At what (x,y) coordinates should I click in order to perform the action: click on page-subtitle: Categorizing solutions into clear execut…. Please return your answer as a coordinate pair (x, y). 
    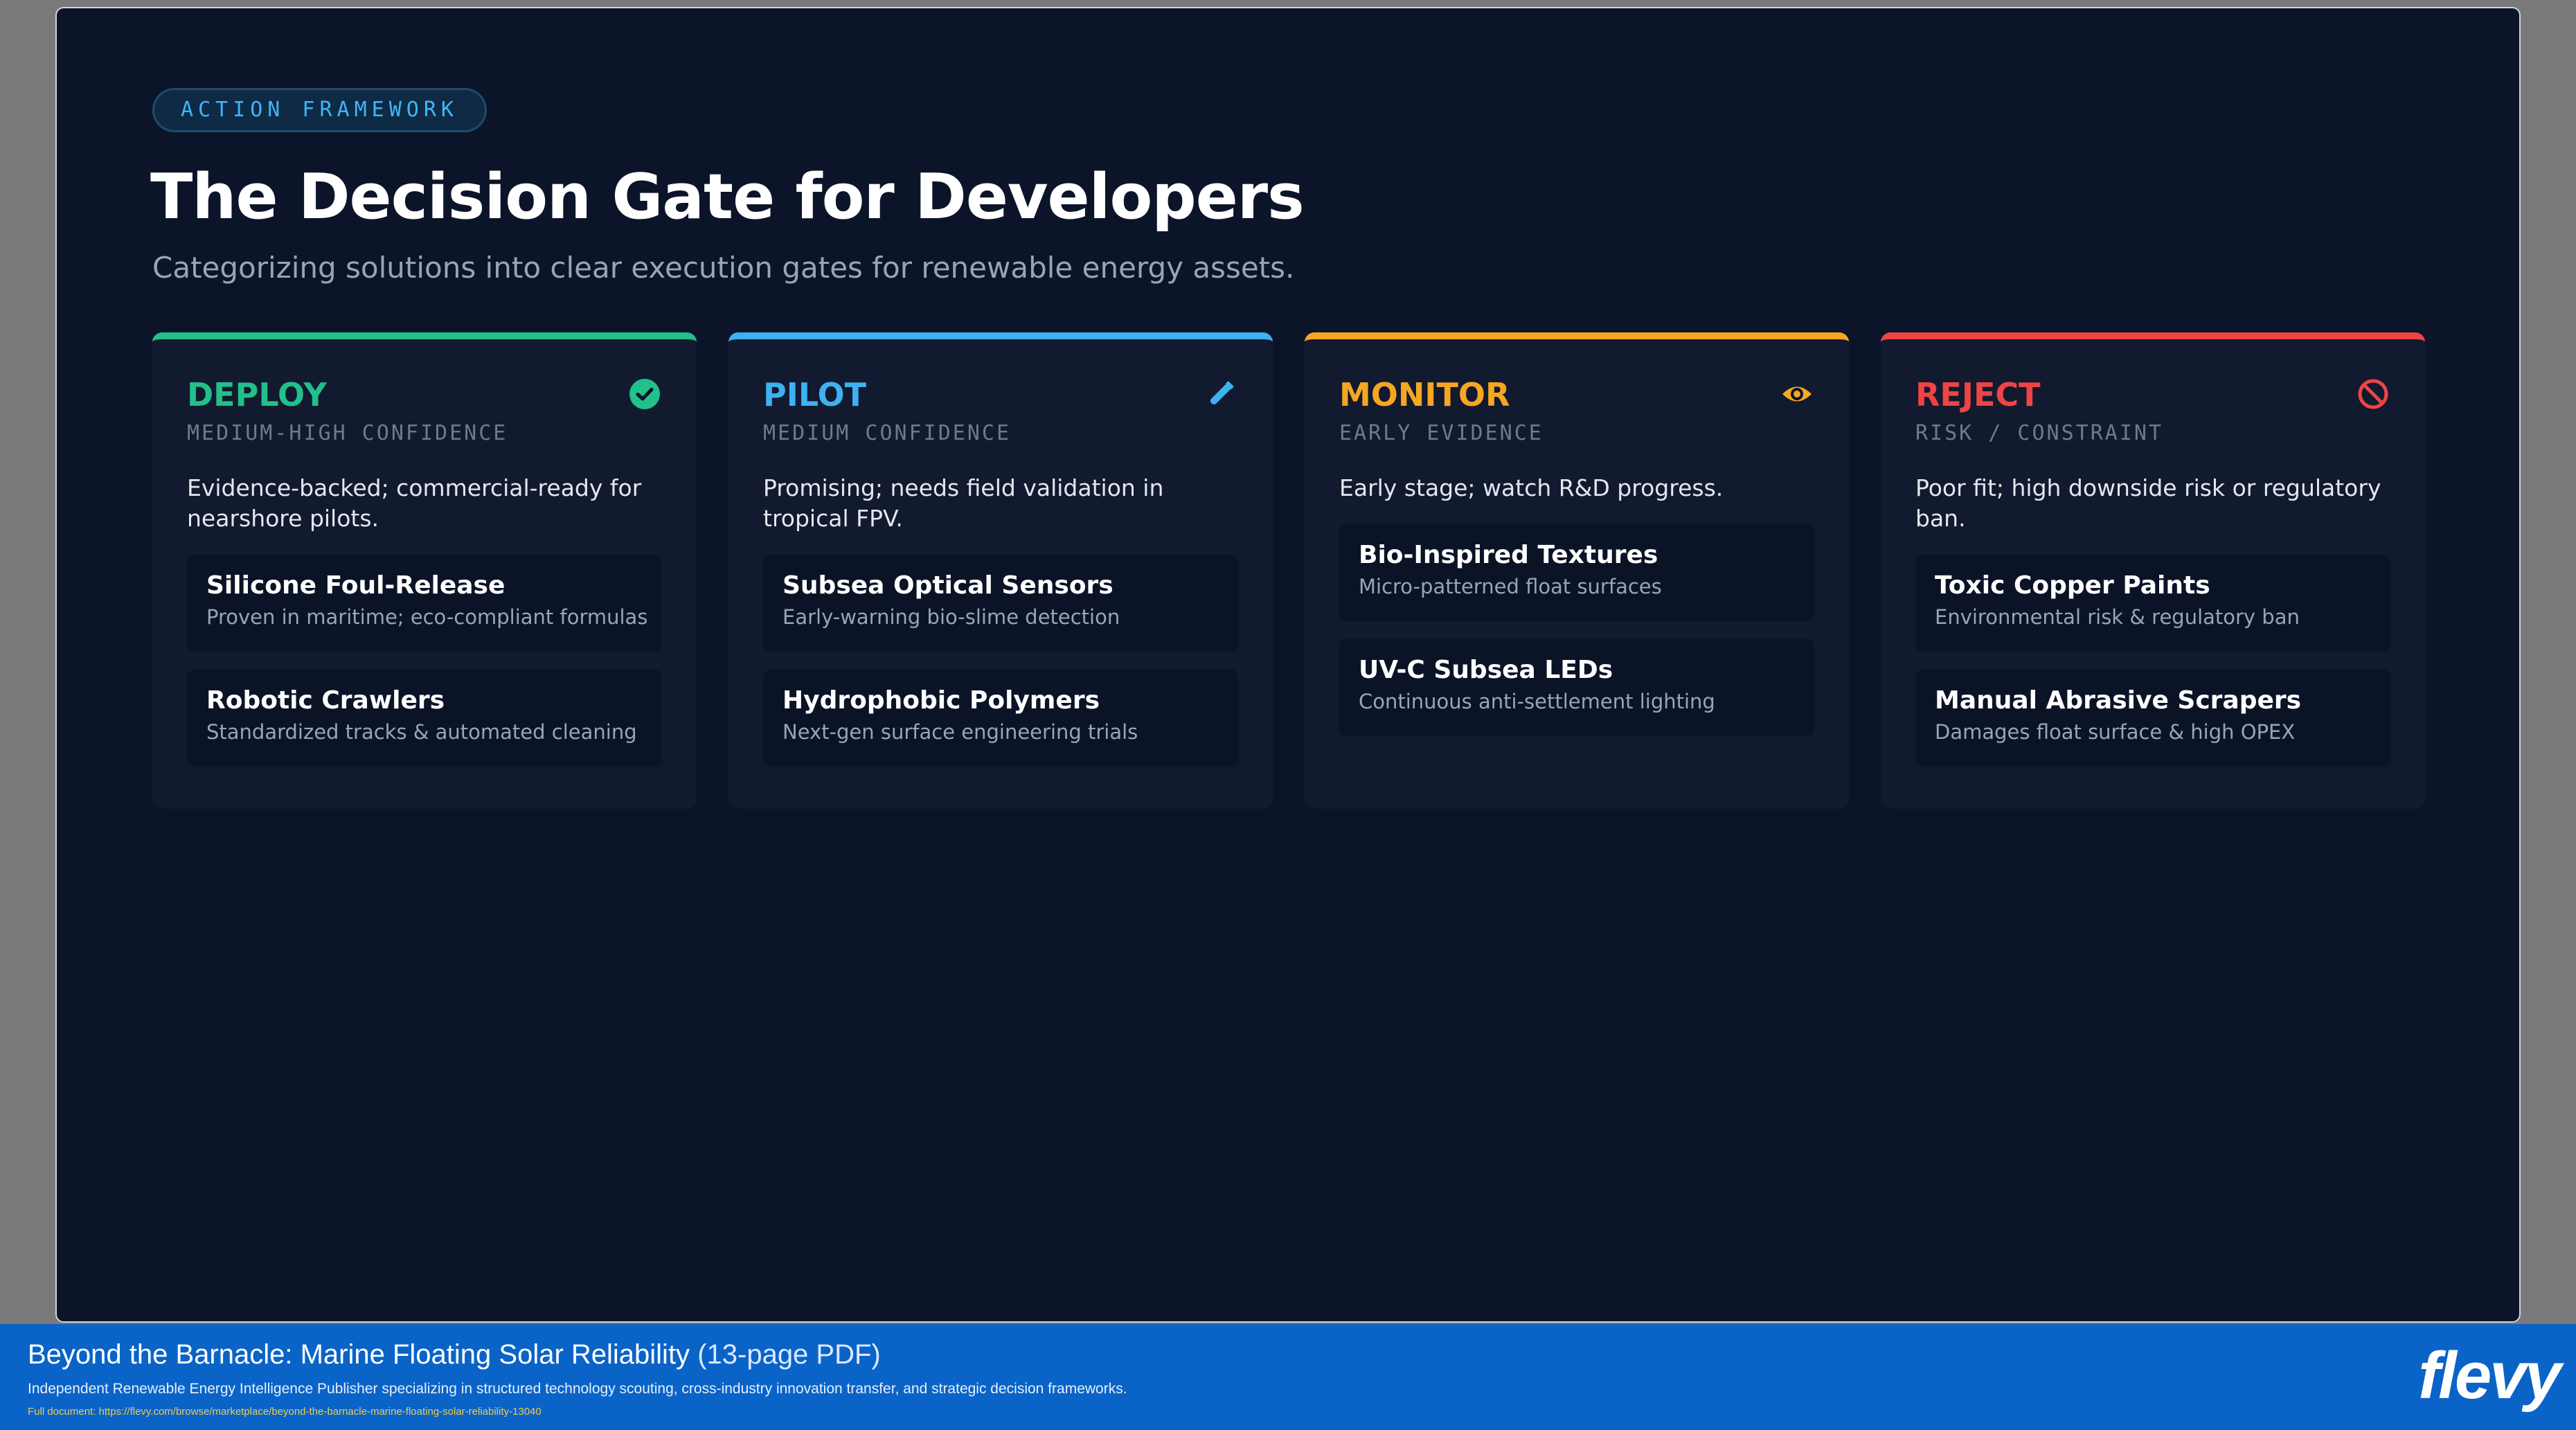
    Looking at the image, I should click on (724, 268).